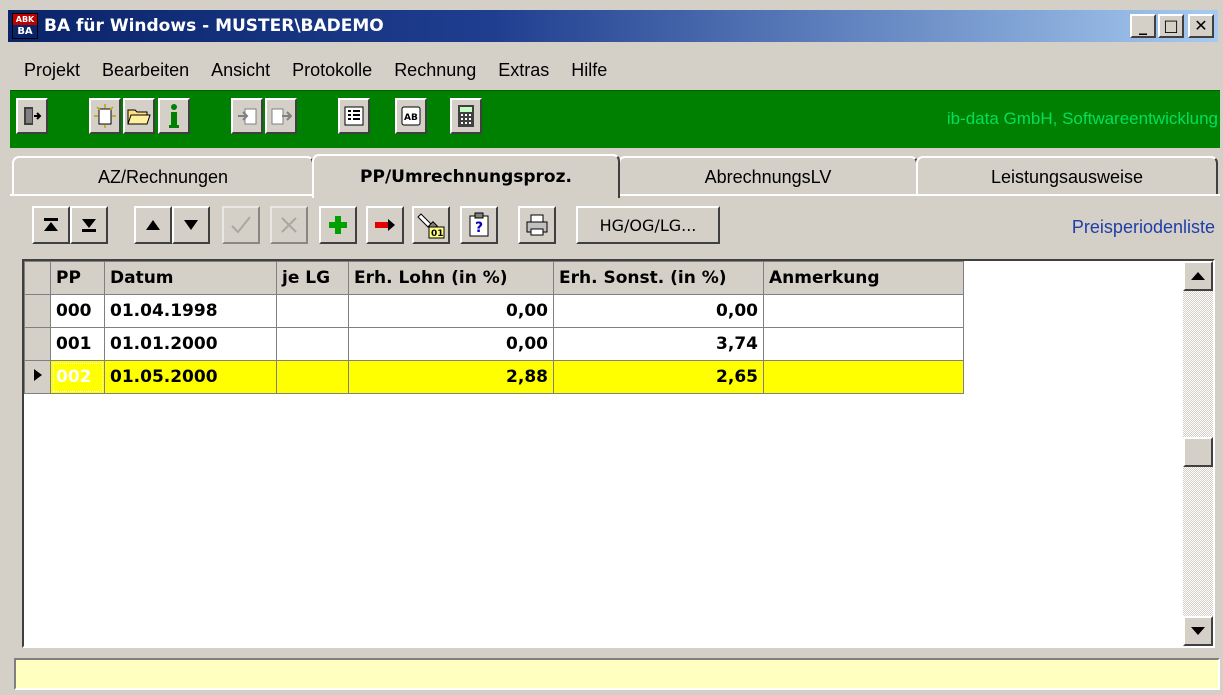  I want to click on app-logo-icon: ABK BA, so click(25, 26).